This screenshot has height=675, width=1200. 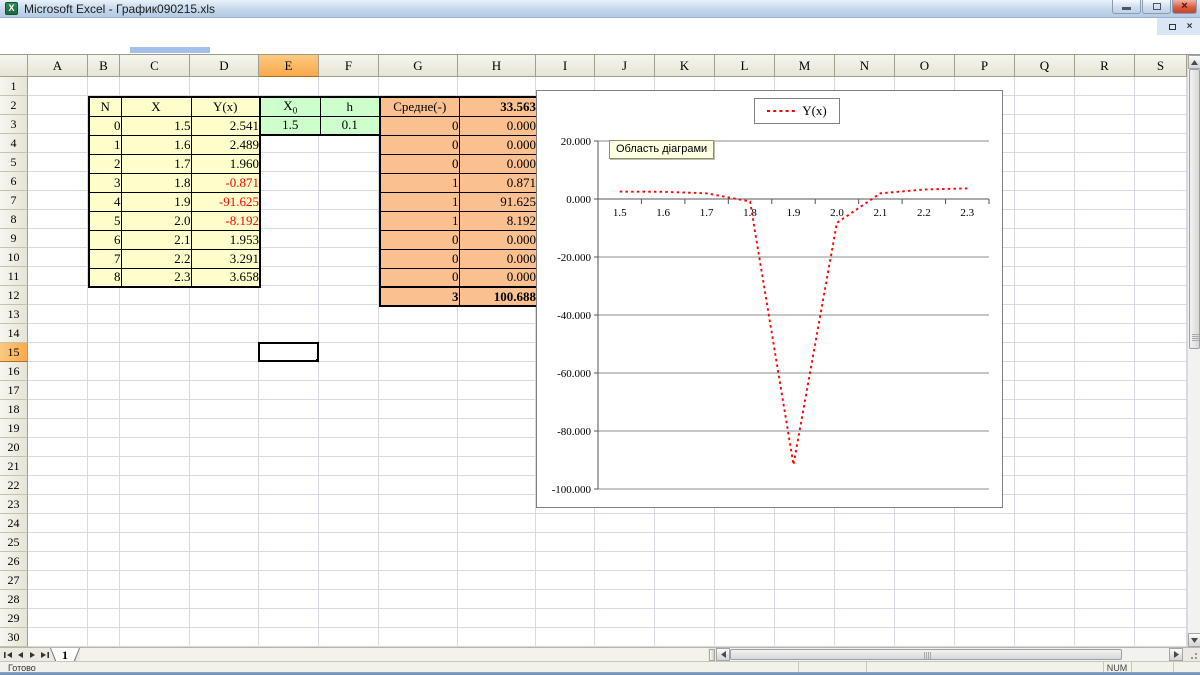 What do you see at coordinates (58, 66) in the screenshot?
I see `column-header-A: A` at bounding box center [58, 66].